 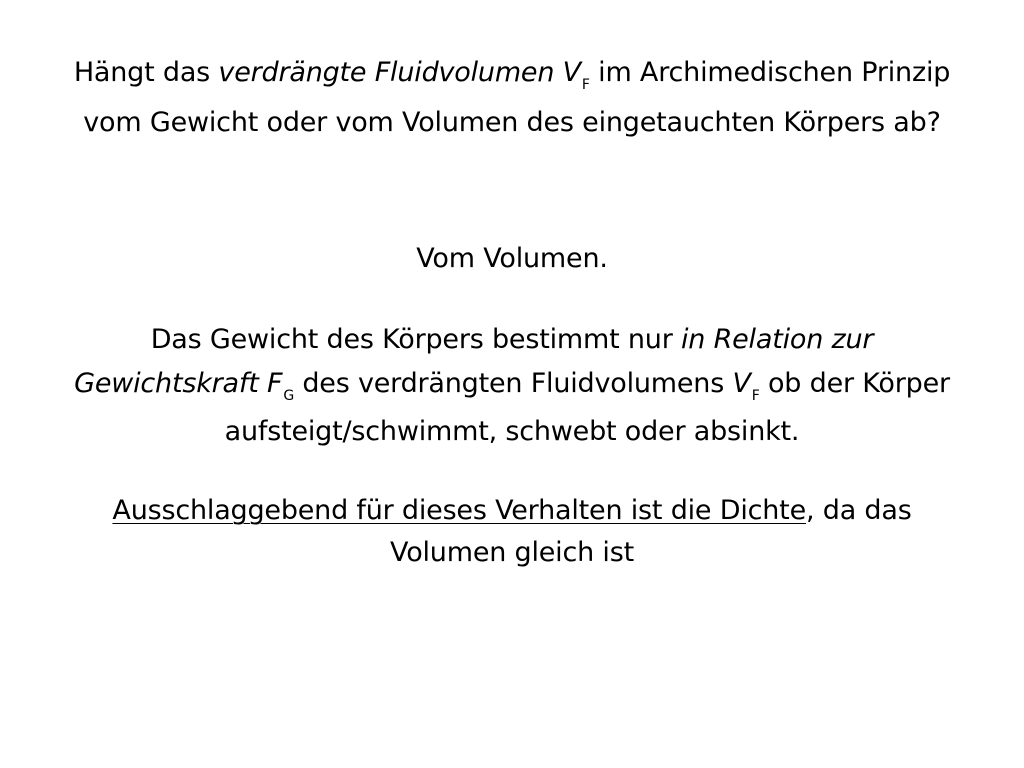 What do you see at coordinates (512, 552) in the screenshot?
I see `conclusion-line-2: Volumen gleich ist` at bounding box center [512, 552].